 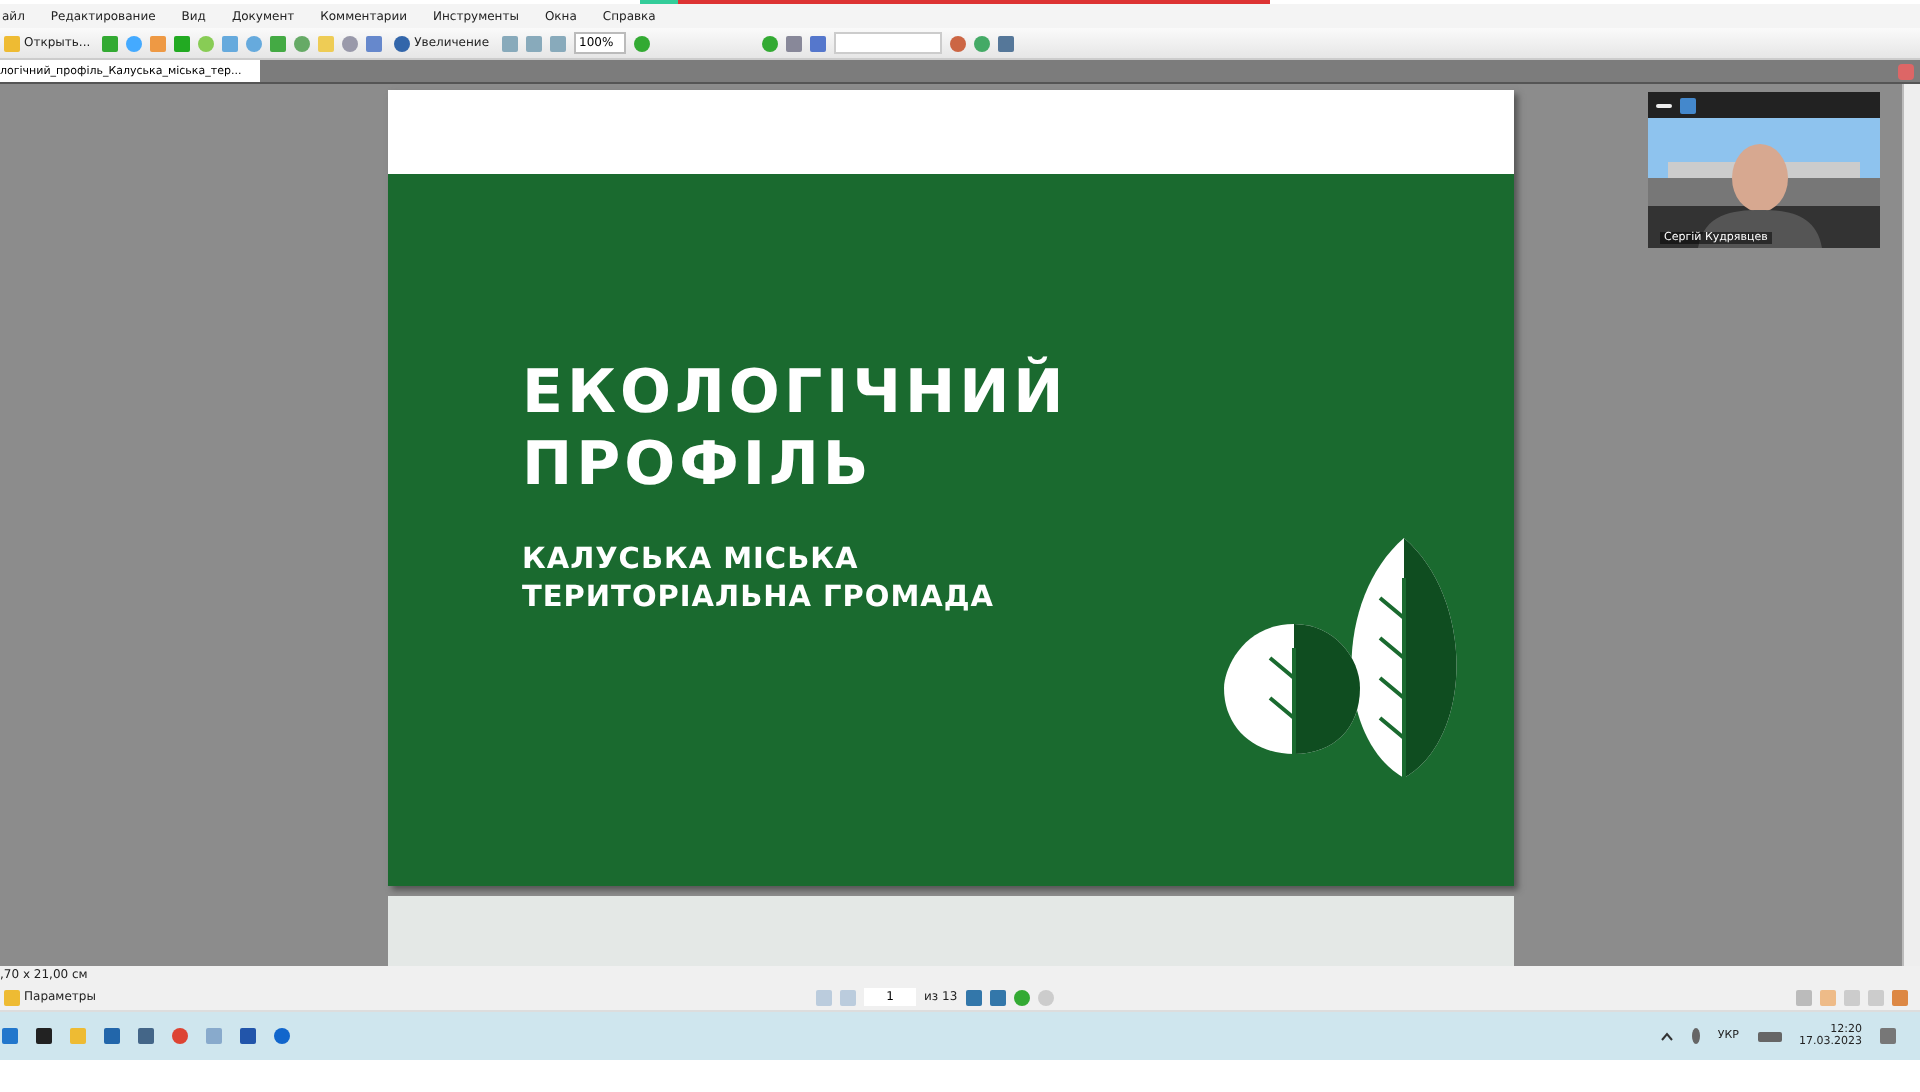 What do you see at coordinates (698, 466) in the screenshot?
I see `slide-title: ПРОФІЛЬ` at bounding box center [698, 466].